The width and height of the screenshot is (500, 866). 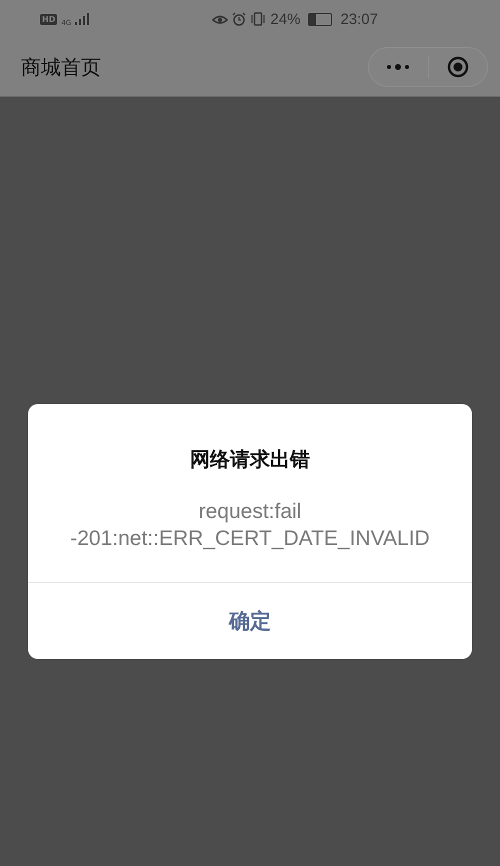 What do you see at coordinates (250, 459) in the screenshot?
I see `dialog-title: 网络请求出错` at bounding box center [250, 459].